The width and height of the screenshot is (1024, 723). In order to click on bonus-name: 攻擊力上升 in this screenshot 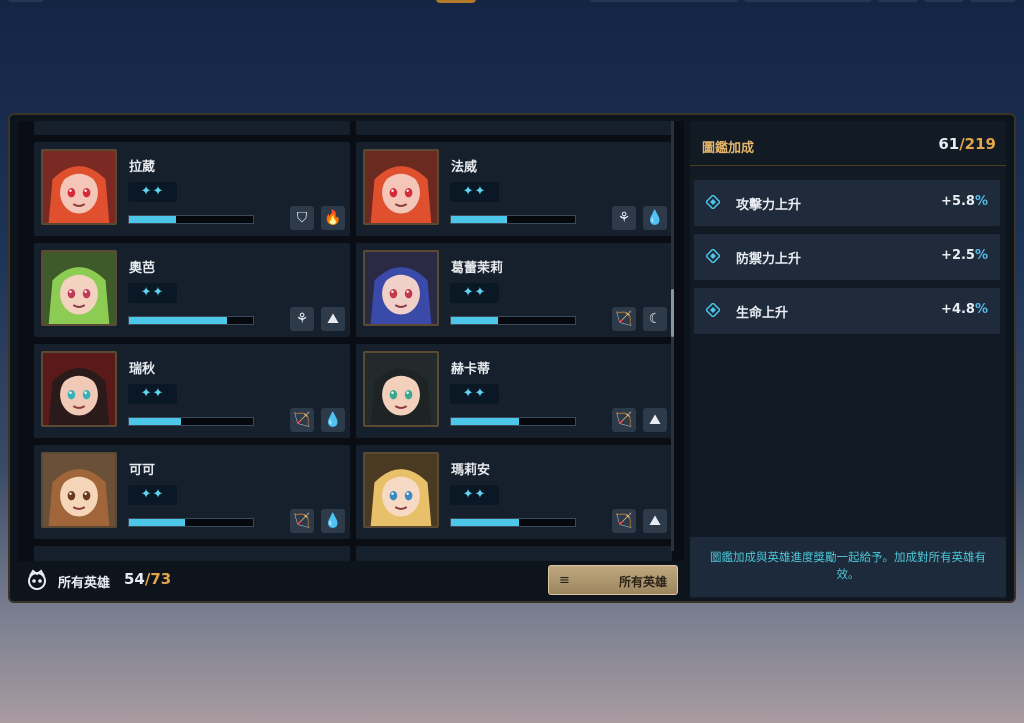, I will do `click(769, 205)`.